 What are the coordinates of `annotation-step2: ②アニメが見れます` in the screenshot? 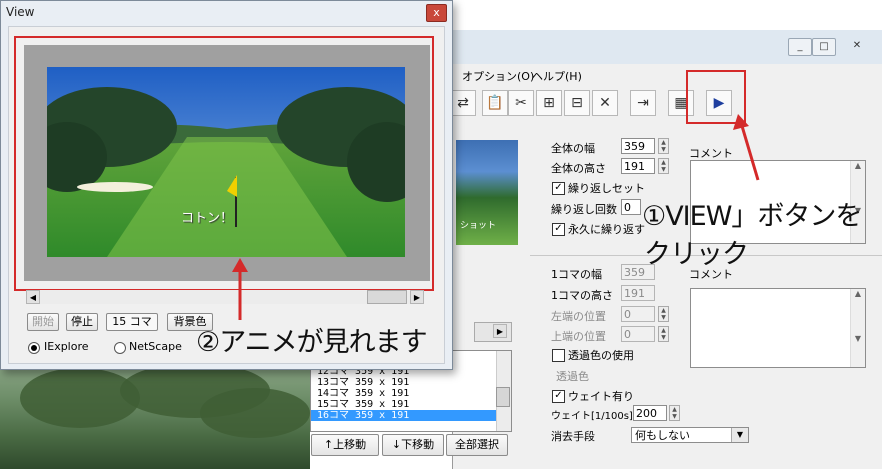 It's located at (312, 342).